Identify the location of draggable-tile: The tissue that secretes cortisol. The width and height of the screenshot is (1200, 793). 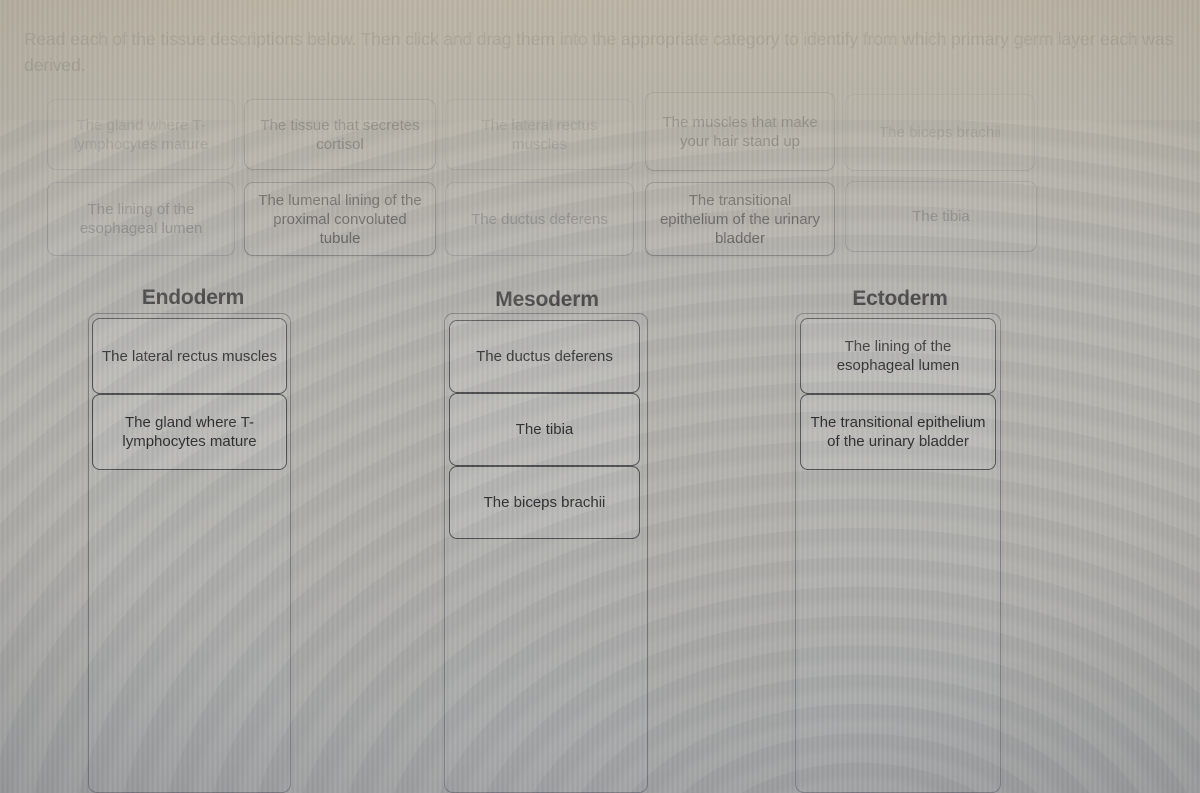
(340, 134).